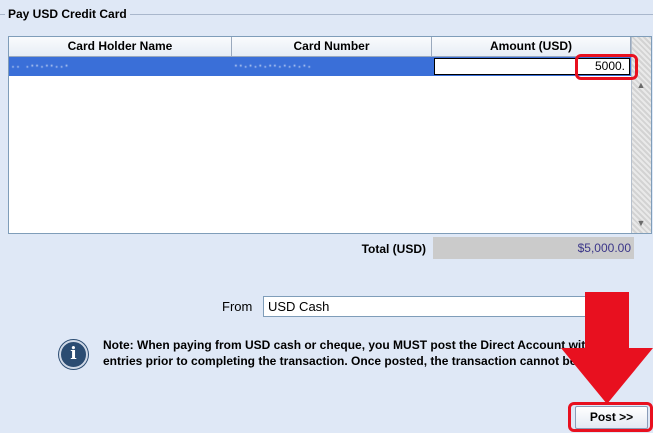 The image size is (653, 433). Describe the element at coordinates (120, 47) in the screenshot. I see `column-header-card-holder: Card Holder Name` at that location.